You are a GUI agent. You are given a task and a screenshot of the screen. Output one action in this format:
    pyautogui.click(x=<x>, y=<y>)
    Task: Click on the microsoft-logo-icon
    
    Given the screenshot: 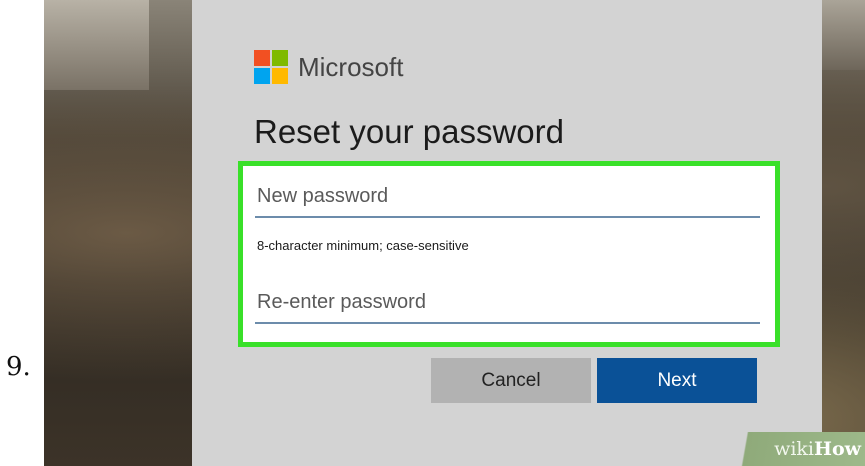 What is the action you would take?
    pyautogui.click(x=271, y=67)
    